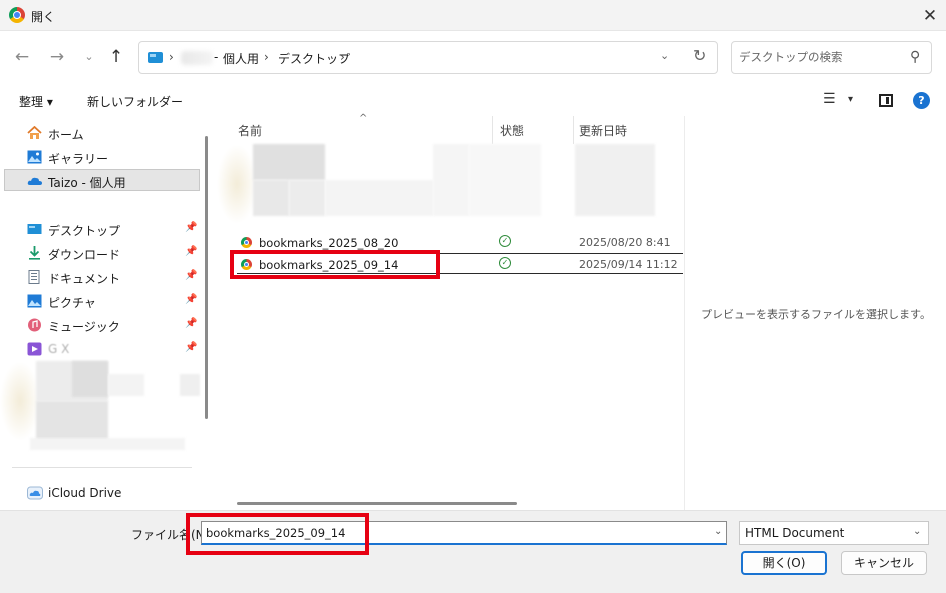 This screenshot has width=946, height=593. Describe the element at coordinates (78, 159) in the screenshot. I see `sidebar-item-label: ギャラリー` at that location.